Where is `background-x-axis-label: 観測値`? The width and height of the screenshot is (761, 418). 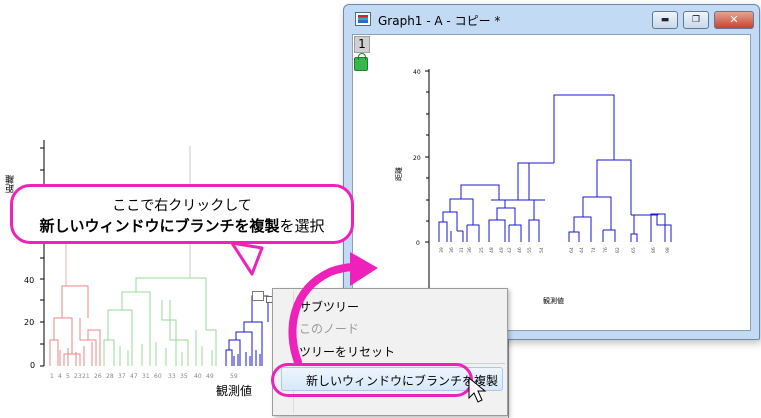
background-x-axis-label: 観測値 is located at coordinates (234, 391).